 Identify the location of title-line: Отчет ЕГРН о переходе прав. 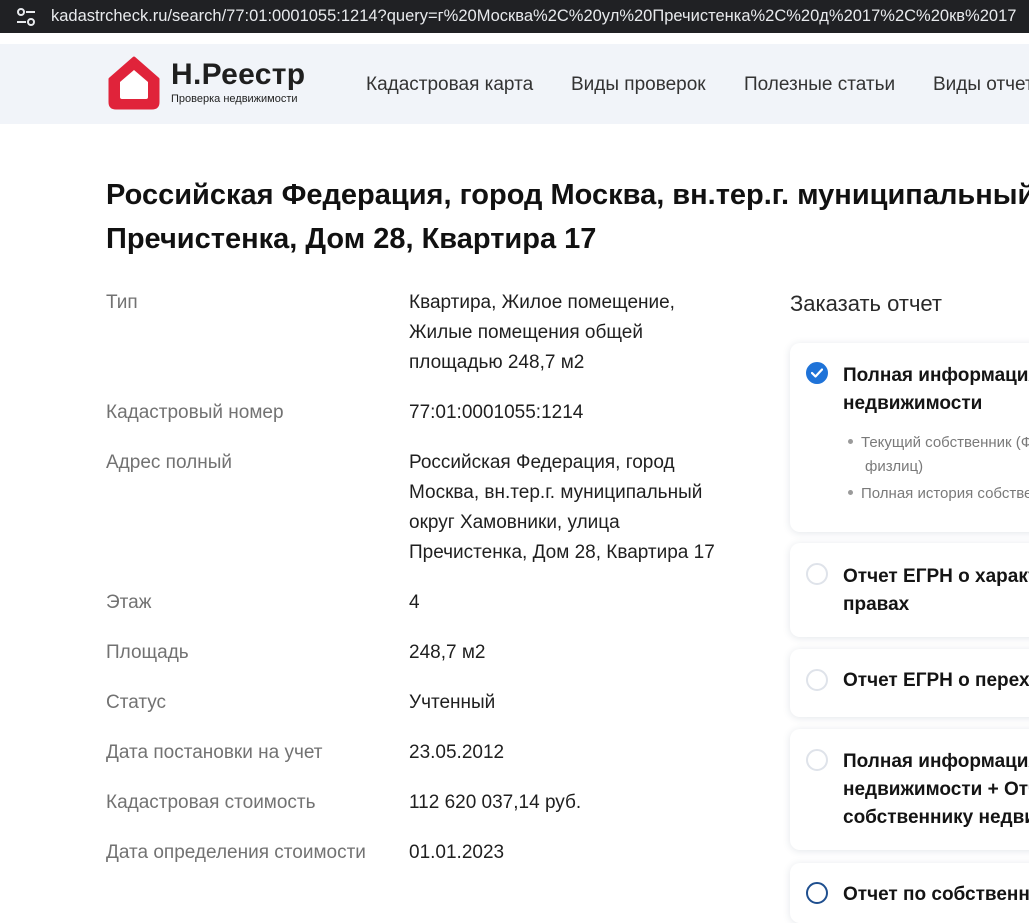
(936, 680).